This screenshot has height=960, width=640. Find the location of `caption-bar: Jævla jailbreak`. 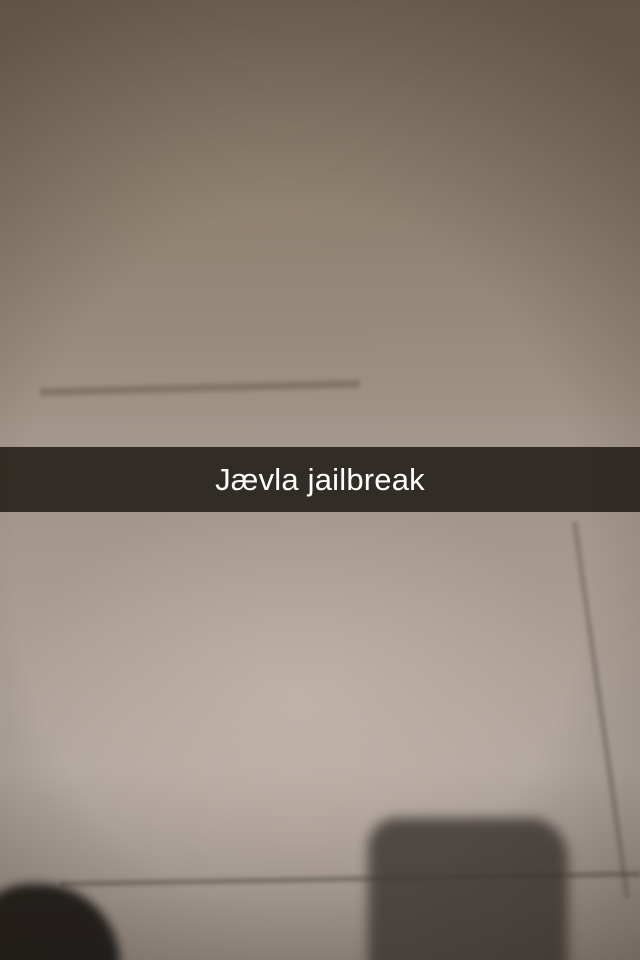

caption-bar: Jævla jailbreak is located at coordinates (320, 479).